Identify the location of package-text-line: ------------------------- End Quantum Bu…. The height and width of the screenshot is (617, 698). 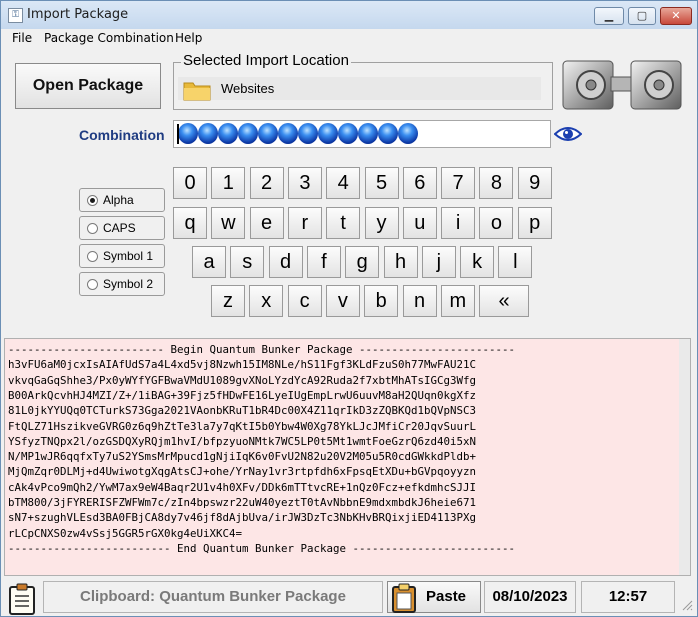
(262, 548).